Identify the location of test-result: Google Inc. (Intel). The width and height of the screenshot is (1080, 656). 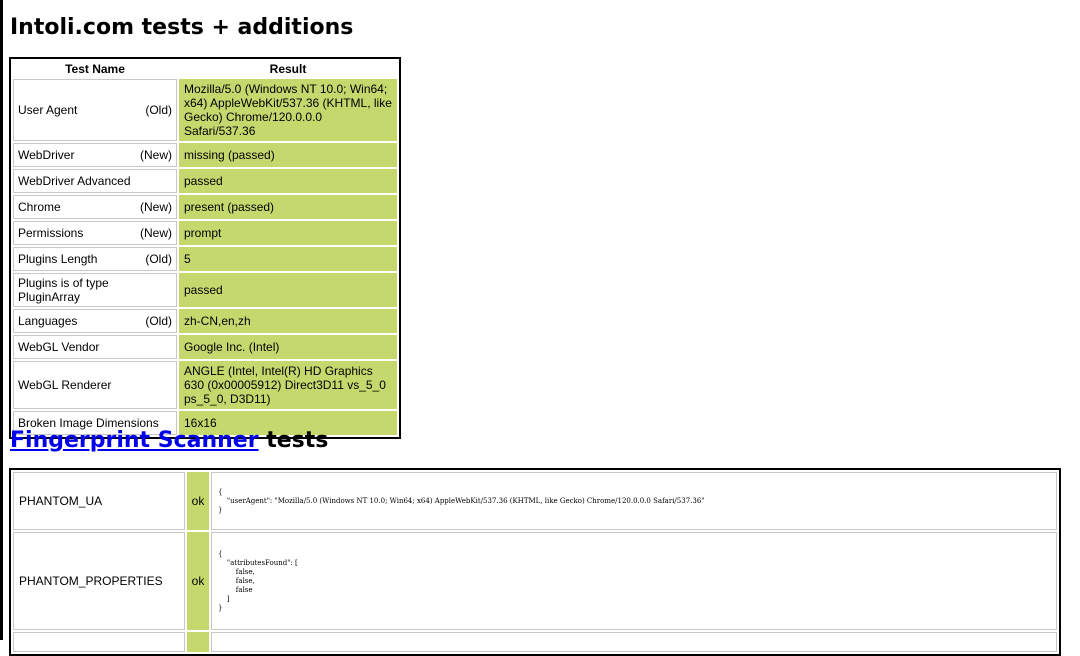
(288, 347).